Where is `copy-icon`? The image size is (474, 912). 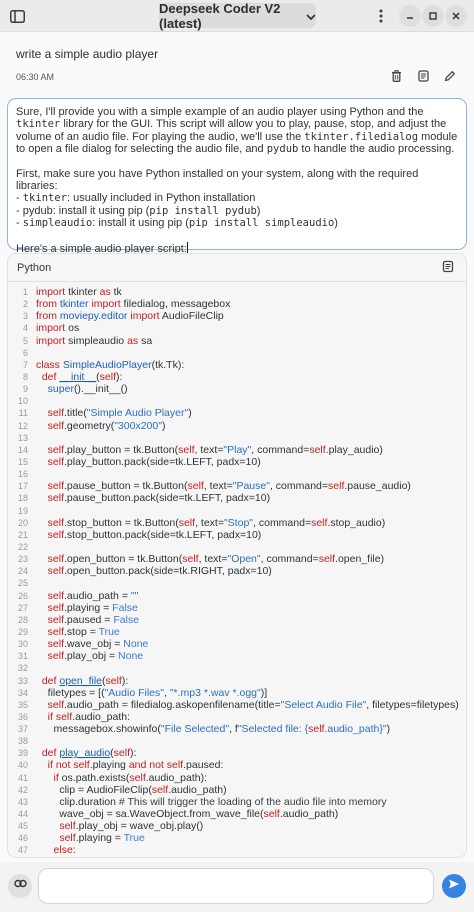 copy-icon is located at coordinates (423, 76).